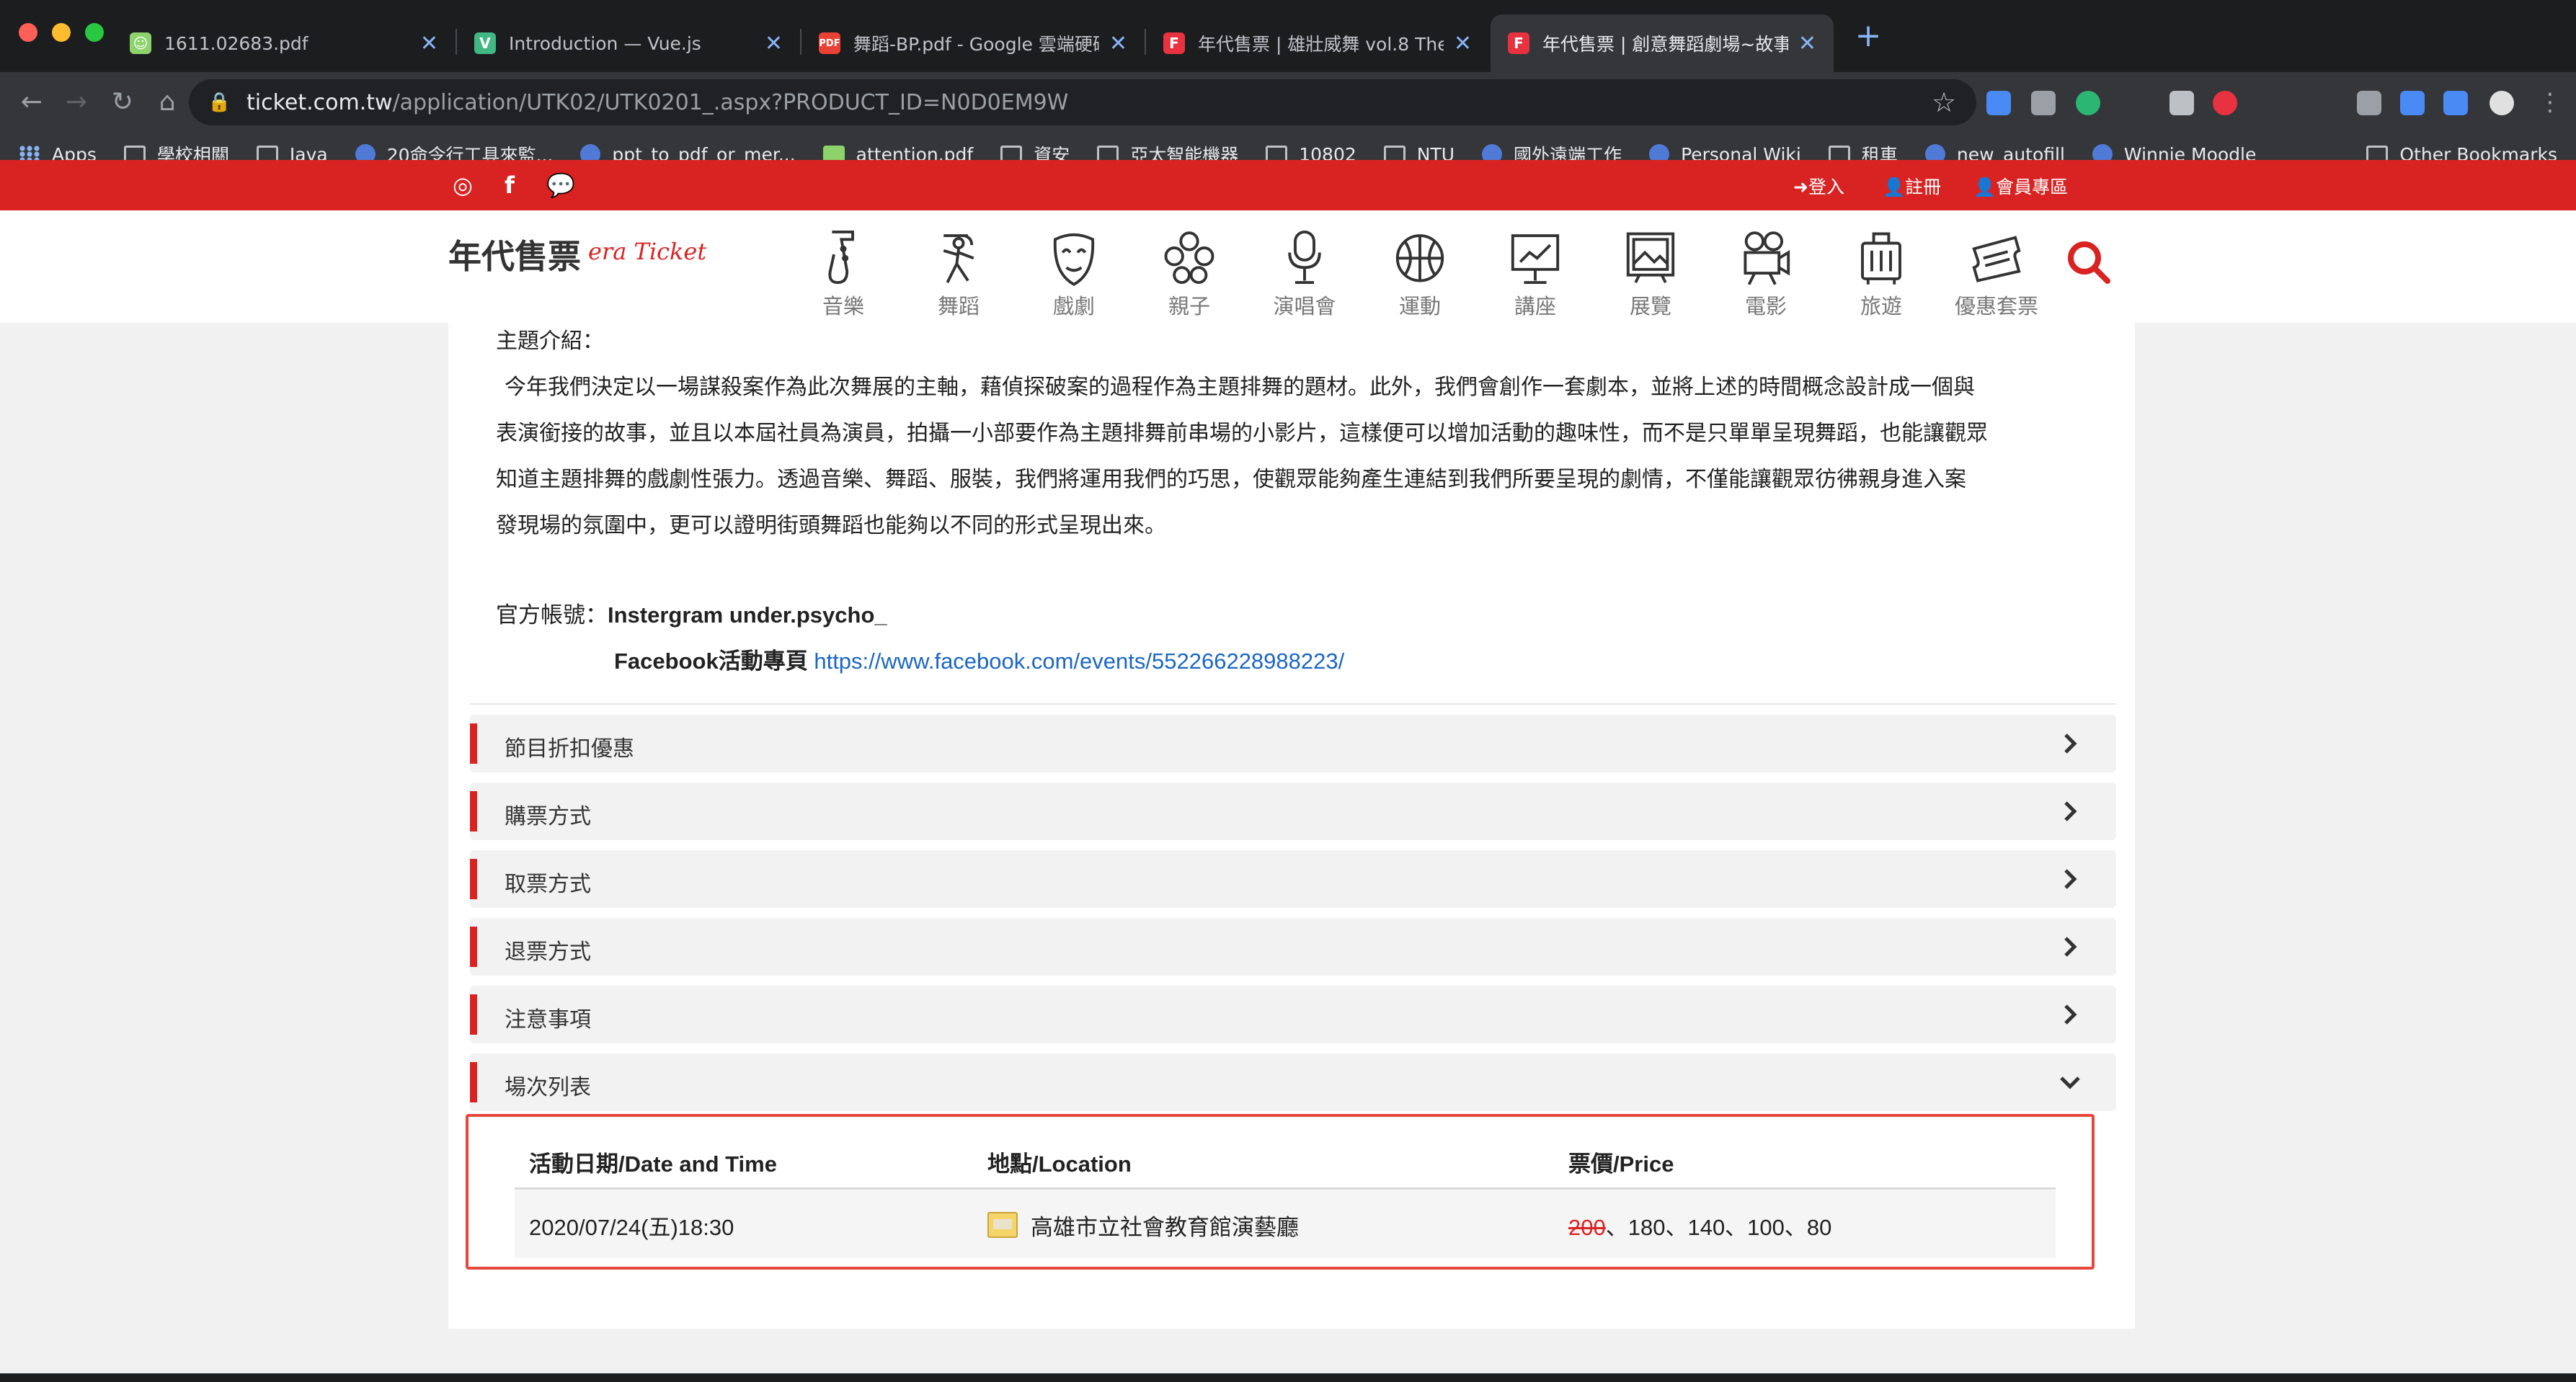 The width and height of the screenshot is (2576, 1382). What do you see at coordinates (1293, 1014) in the screenshot?
I see `accordion-notes: 注意事項` at bounding box center [1293, 1014].